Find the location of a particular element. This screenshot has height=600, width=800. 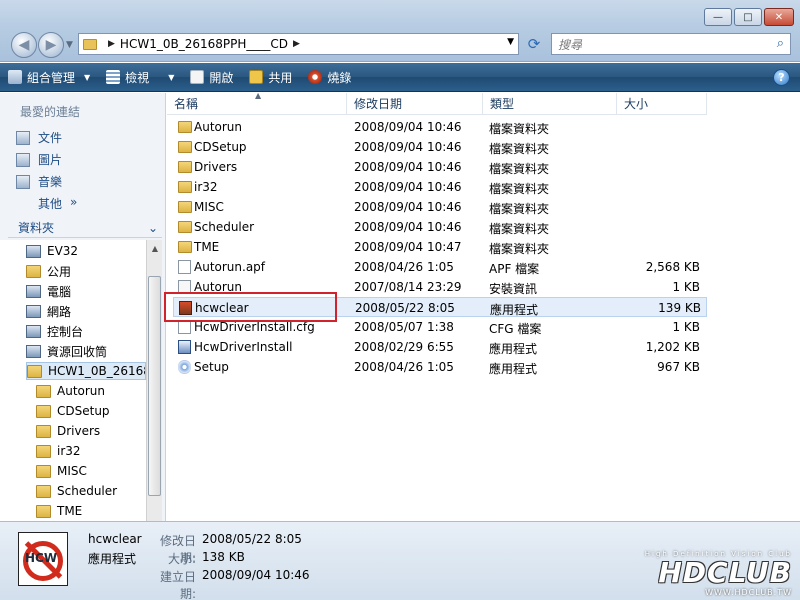

file-type: 應用程式 is located at coordinates (513, 369).